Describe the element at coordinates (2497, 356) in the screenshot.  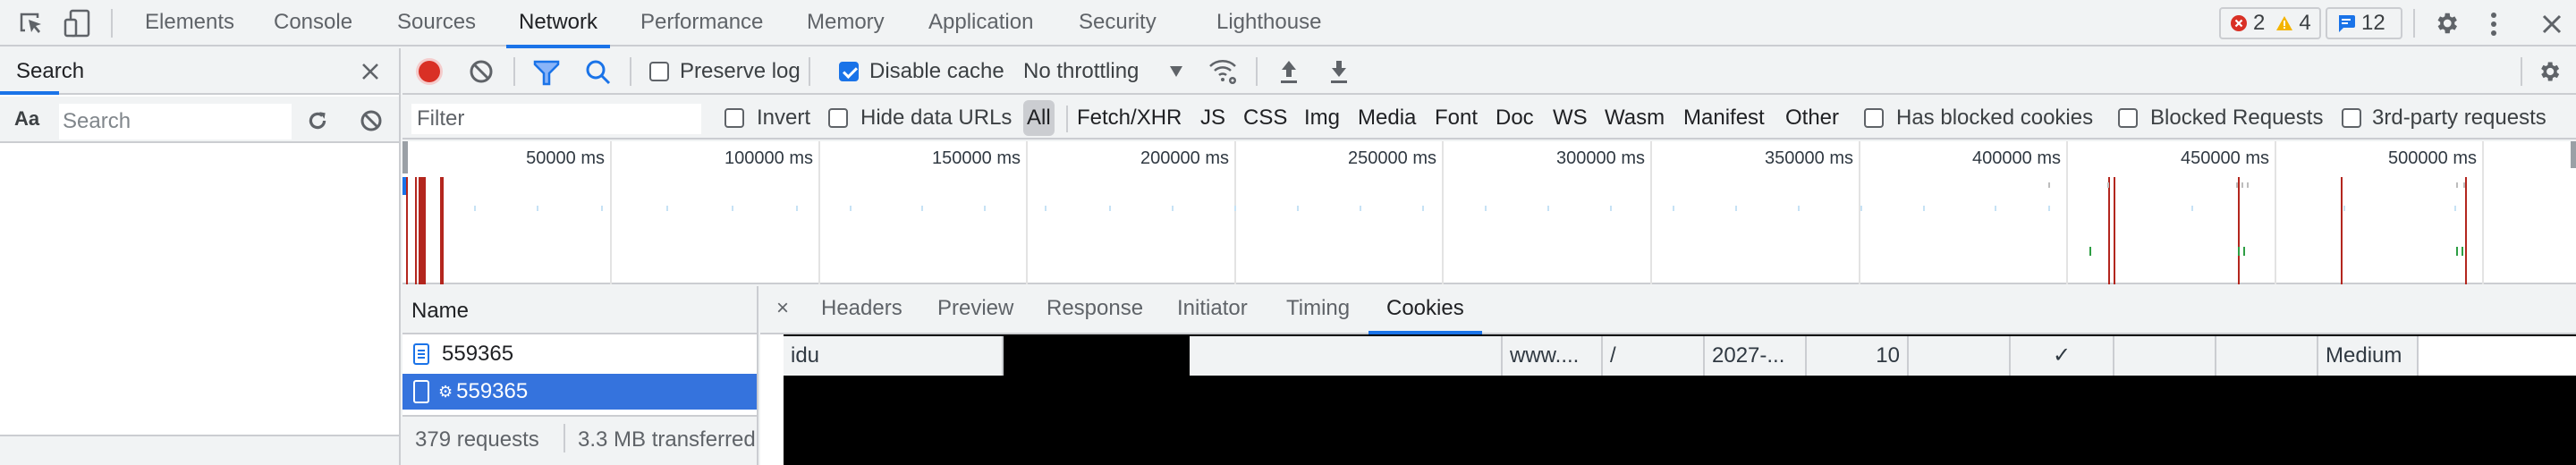
I see `cookie-row-filler` at that location.